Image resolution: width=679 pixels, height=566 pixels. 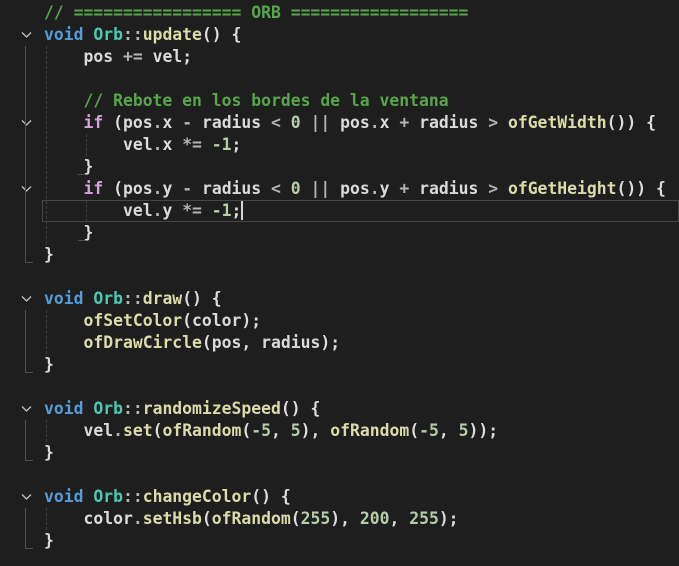 I want to click on code-text: vel.y *= -1;, so click(x=144, y=211).